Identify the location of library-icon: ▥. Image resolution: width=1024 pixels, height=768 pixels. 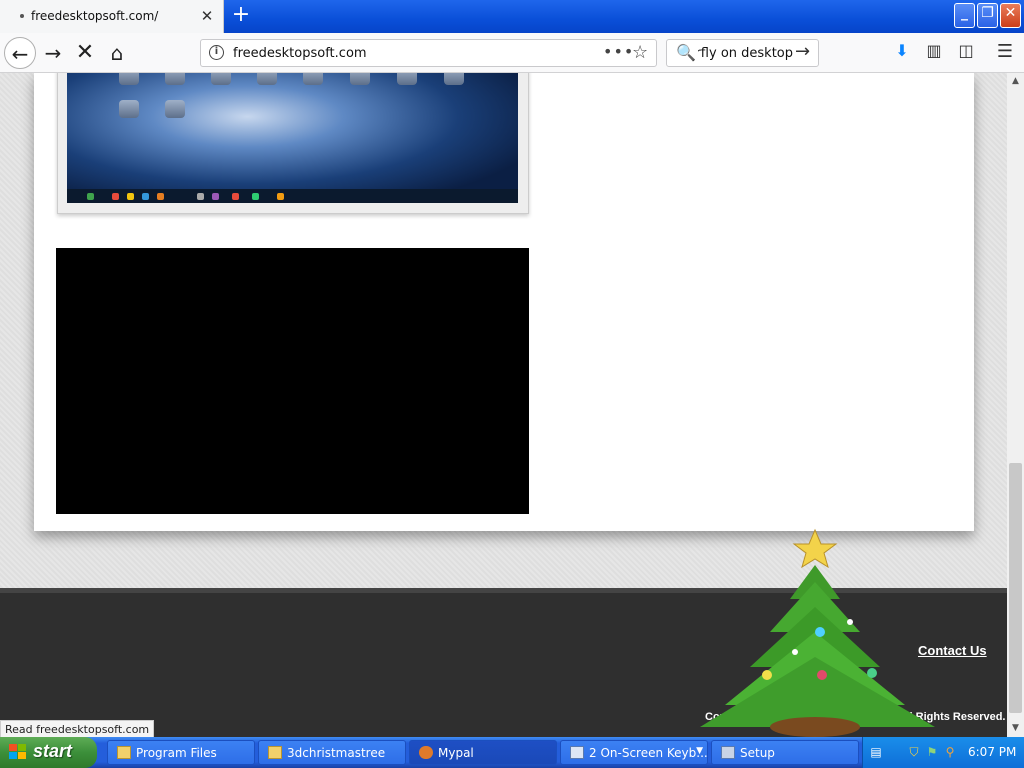
(934, 53).